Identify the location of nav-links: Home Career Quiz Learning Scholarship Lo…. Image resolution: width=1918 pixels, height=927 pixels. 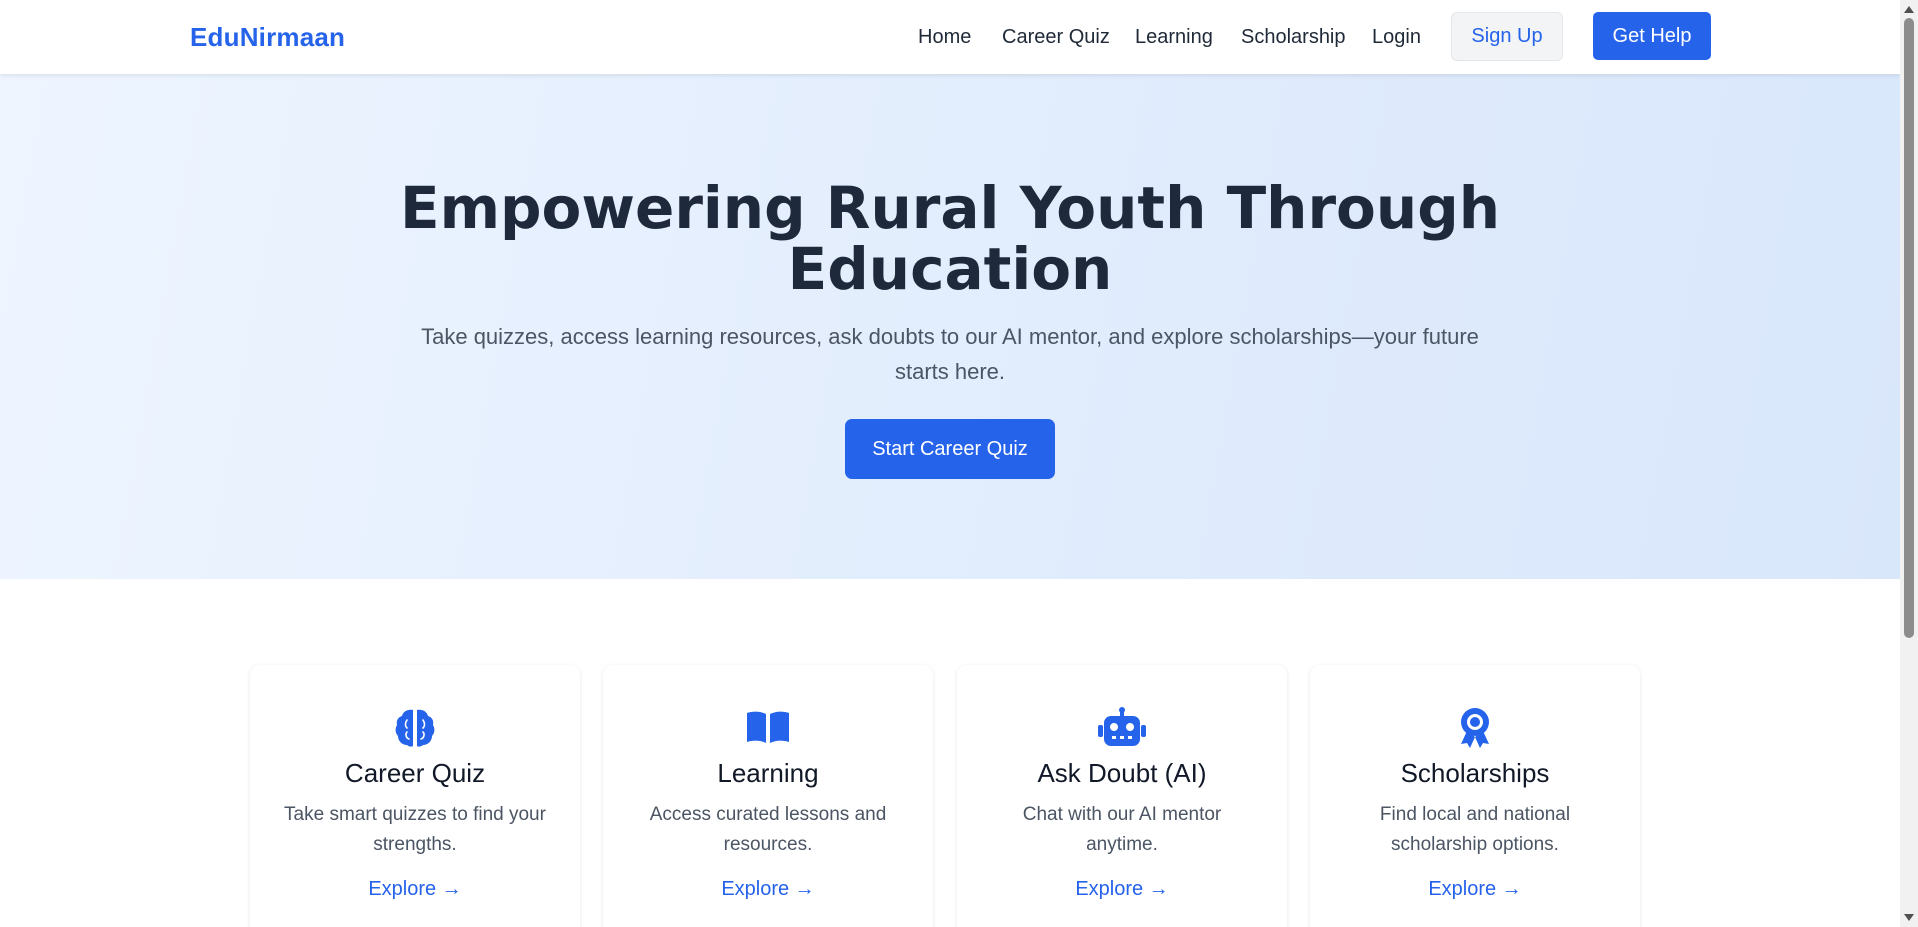
(950, 37).